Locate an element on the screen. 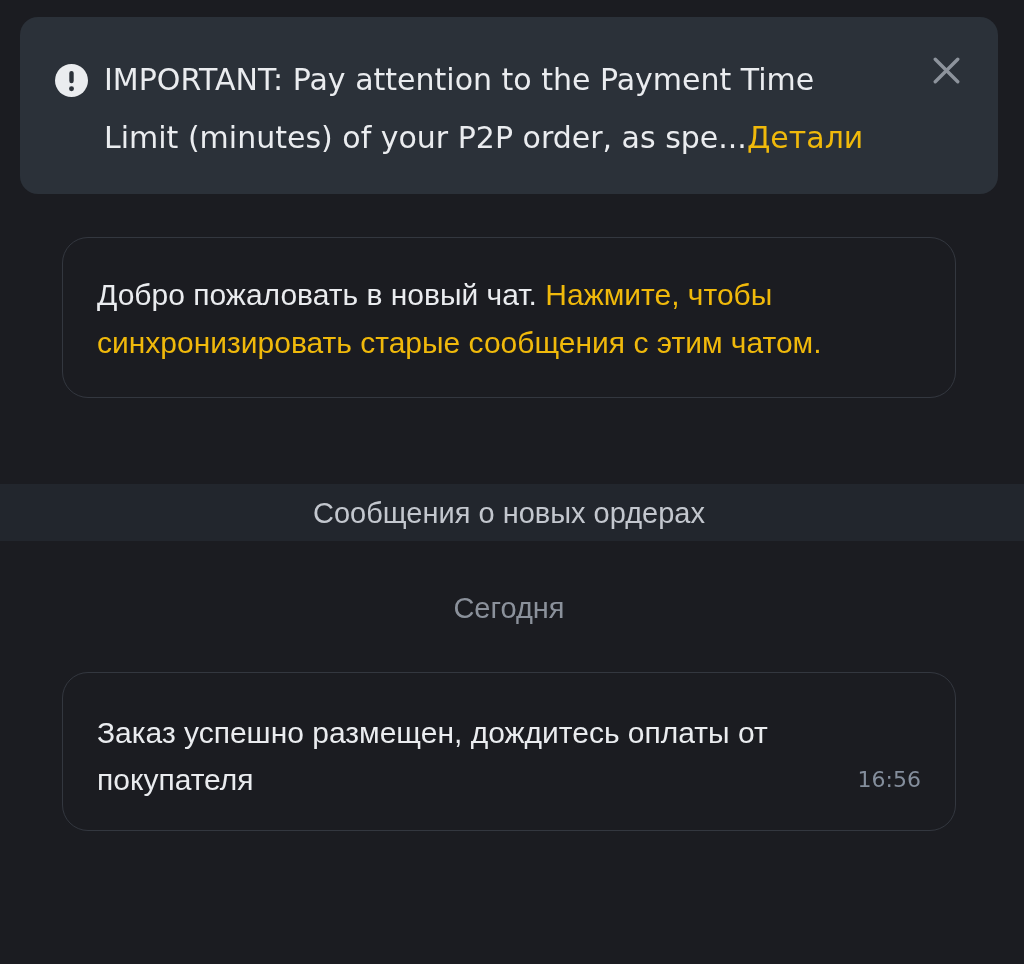 The width and height of the screenshot is (1024, 964). section-header-text: Сообщения о новых ордерах is located at coordinates (509, 513).